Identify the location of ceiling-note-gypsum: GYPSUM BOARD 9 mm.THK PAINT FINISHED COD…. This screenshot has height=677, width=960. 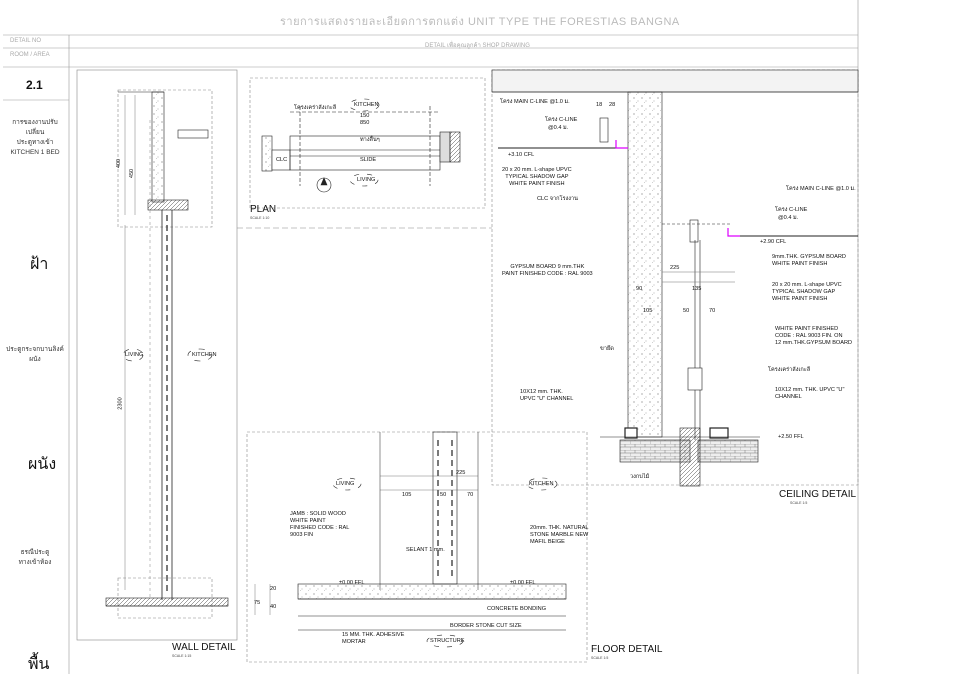
(547, 271).